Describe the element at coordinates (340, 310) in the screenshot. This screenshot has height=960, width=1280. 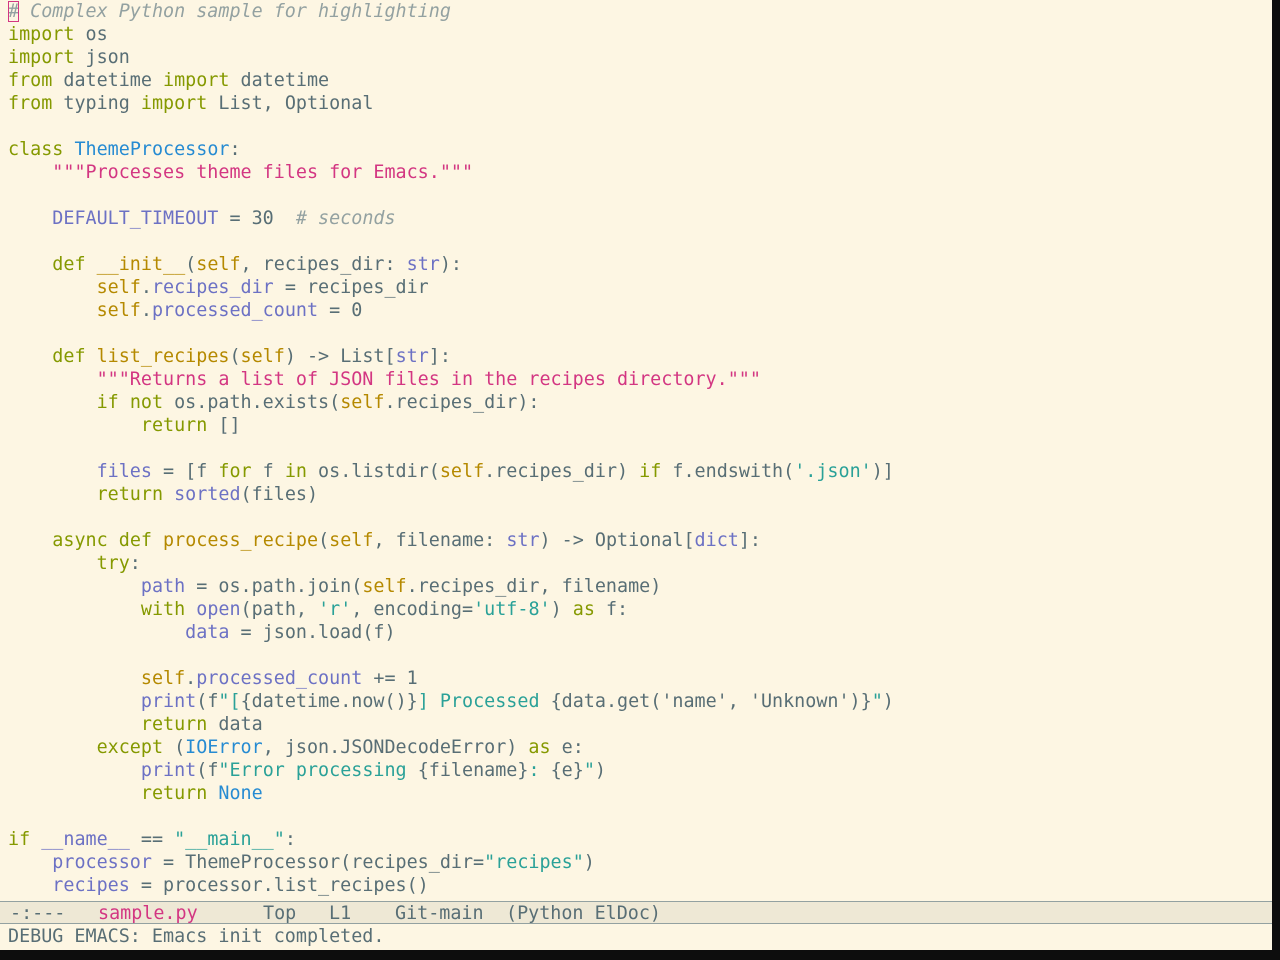
I see `code-token: = 0` at that location.